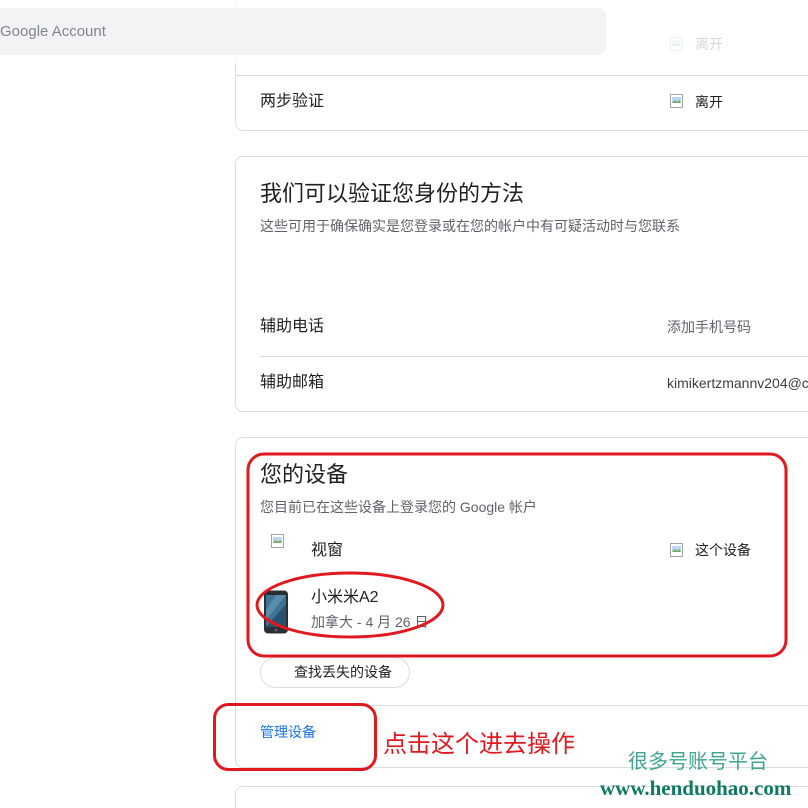 The height and width of the screenshot is (808, 808). What do you see at coordinates (398, 507) in the screenshot?
I see `card-subtitle: 您目前已在这些设备上登录您的 Google 帐户` at bounding box center [398, 507].